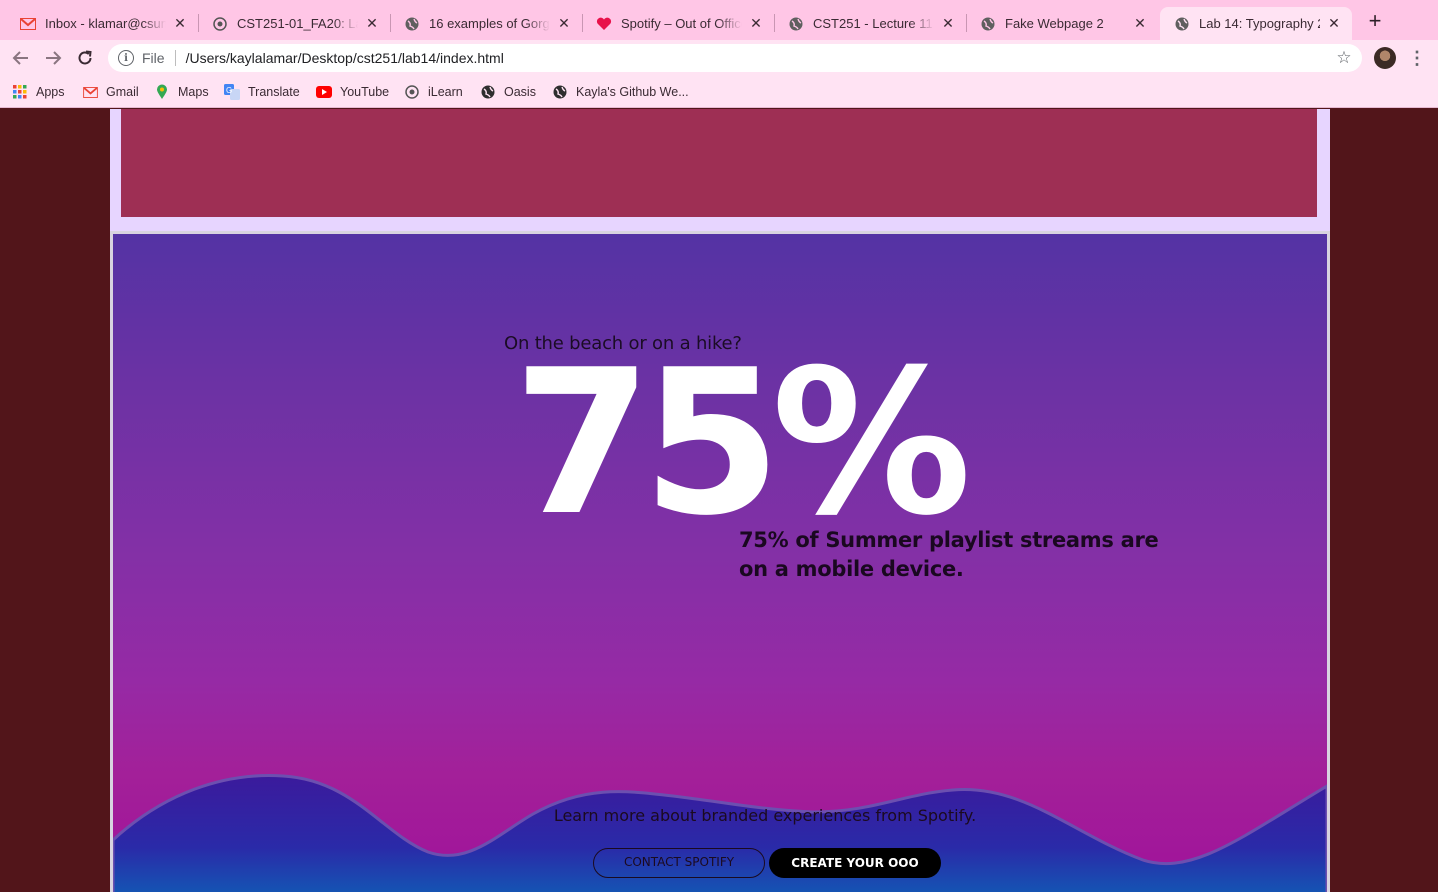 Image resolution: width=1438 pixels, height=892 pixels. I want to click on bookmark-gmail: Gmail, so click(110, 92).